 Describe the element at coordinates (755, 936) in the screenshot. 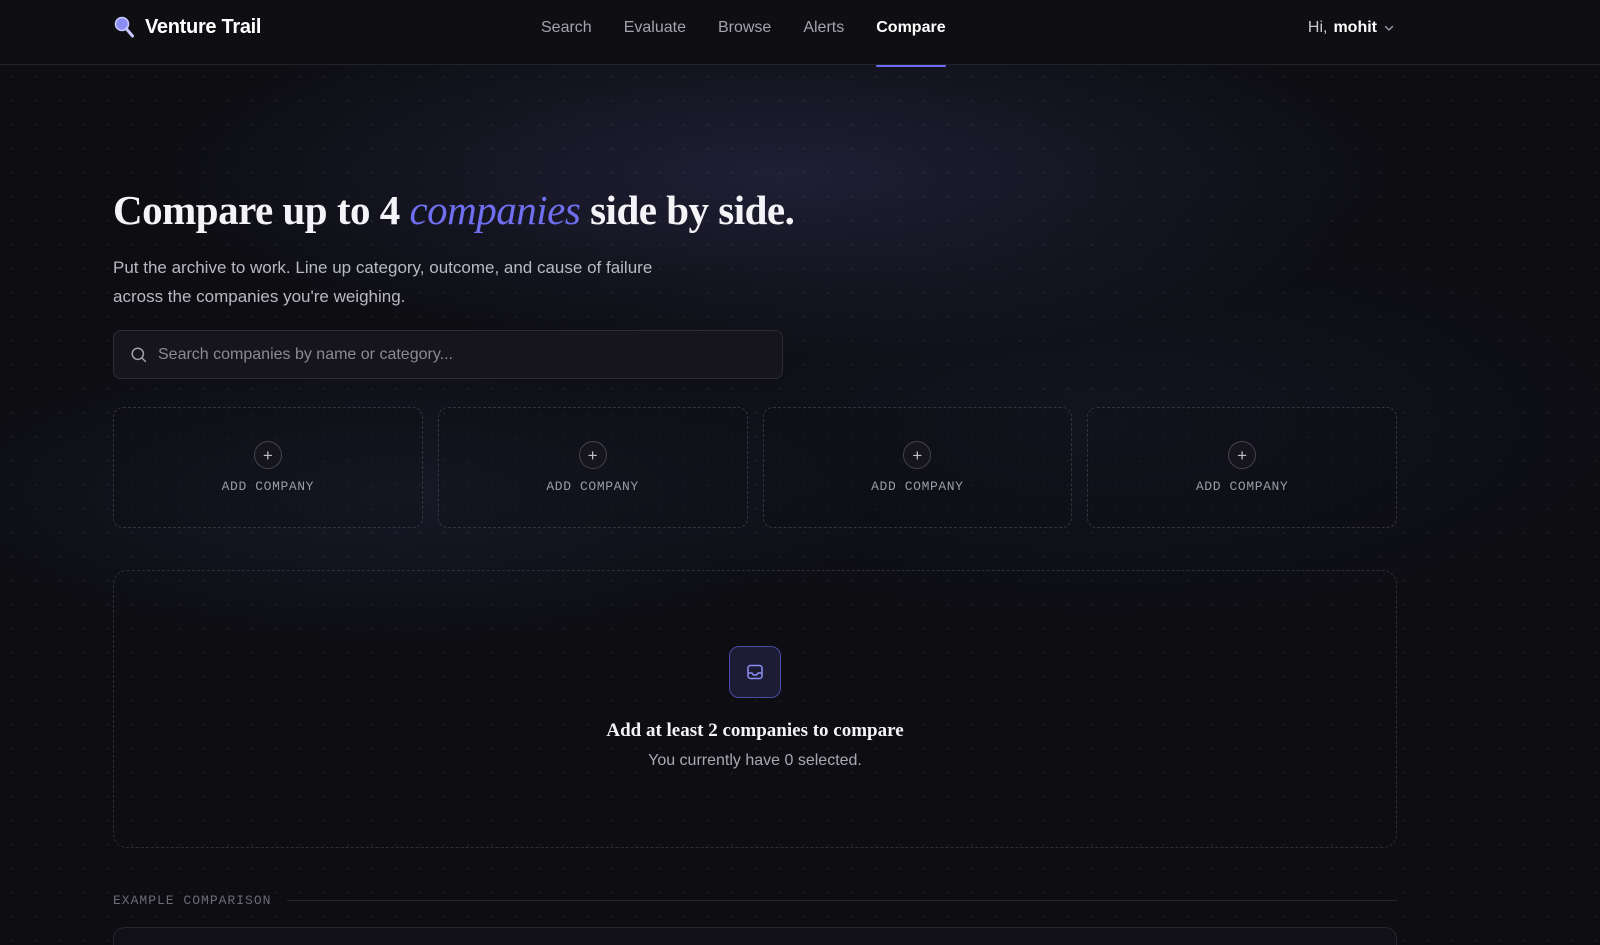

I see `example-comparison-card` at that location.